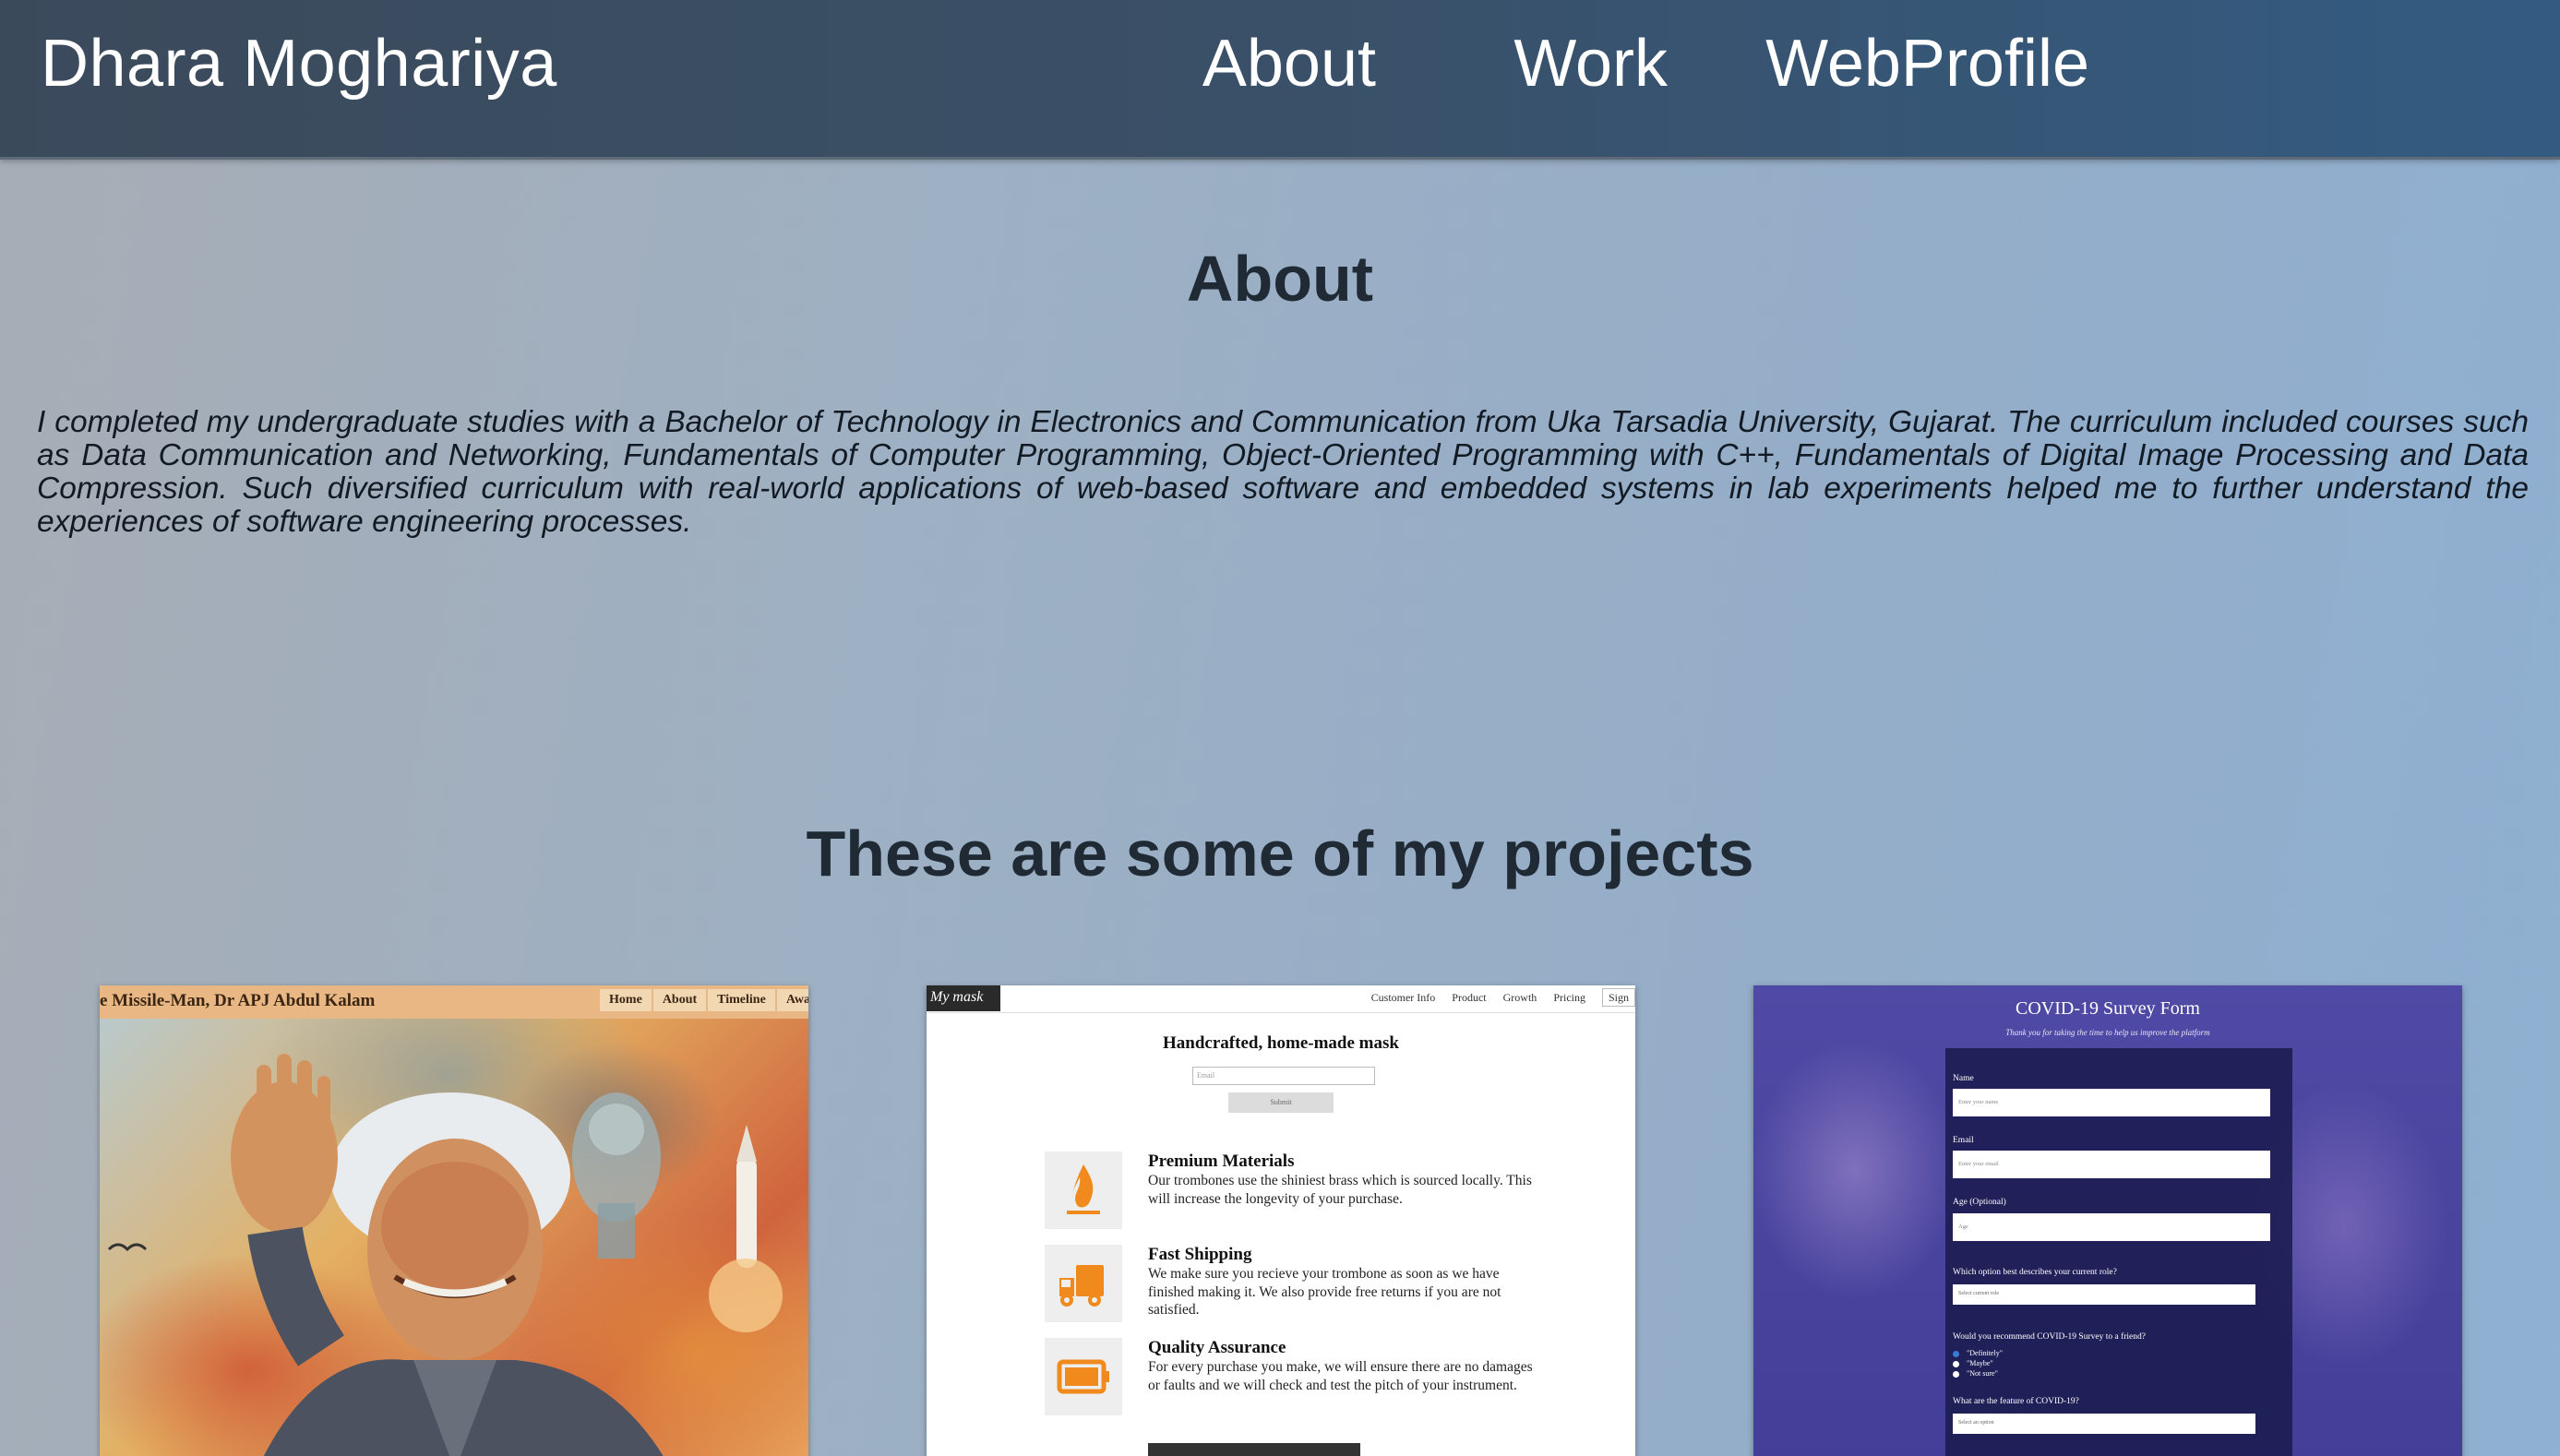 This screenshot has width=2560, height=1456. I want to click on form-radio-option: "Not sure", so click(1975, 1373).